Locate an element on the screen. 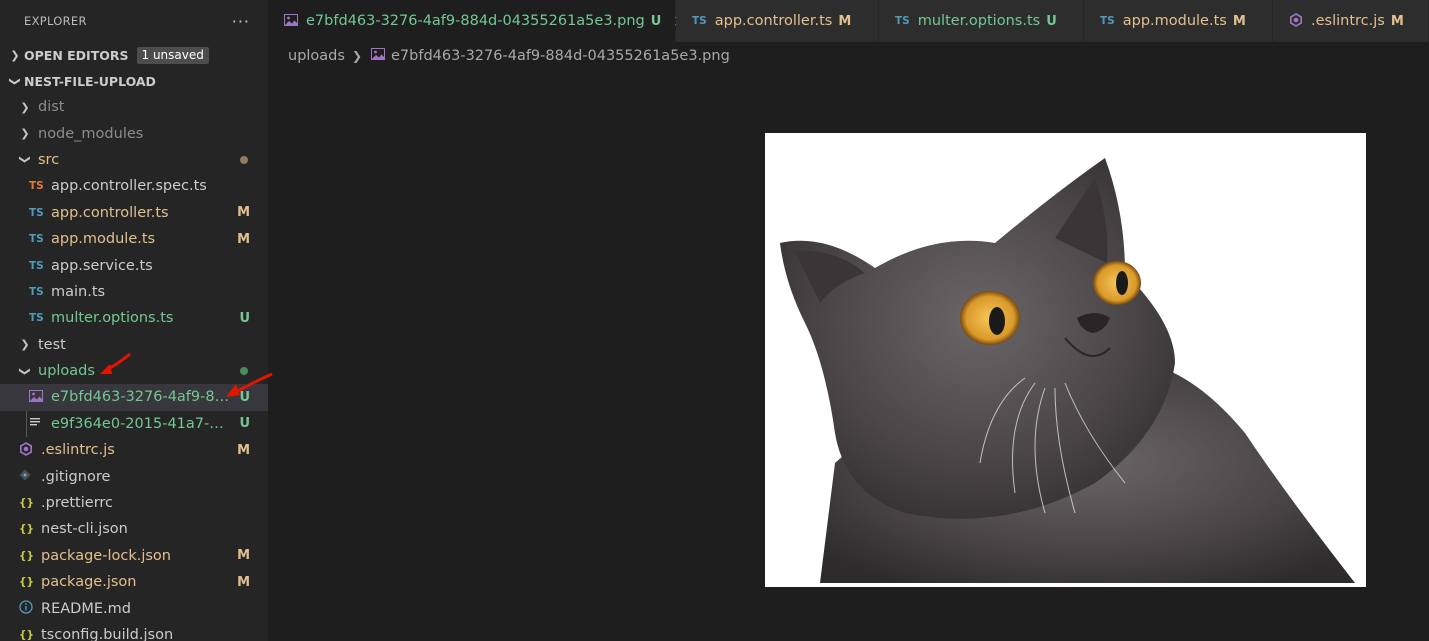 The height and width of the screenshot is (641, 1429). modified-dot is located at coordinates (244, 159).